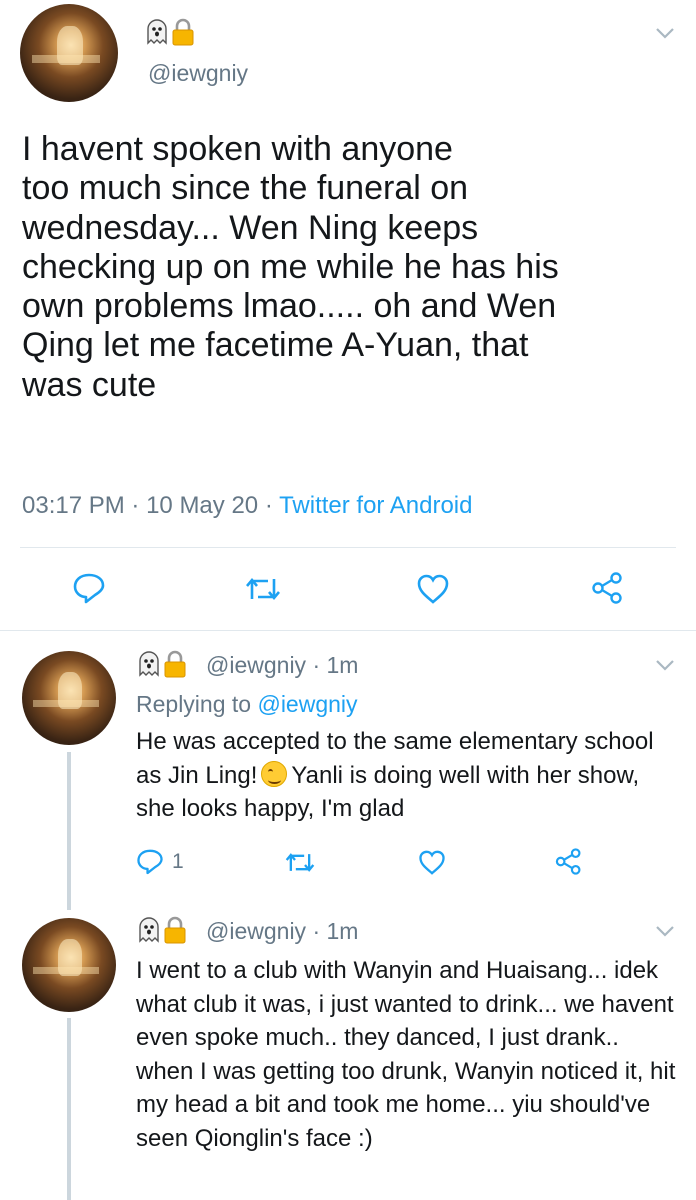 The width and height of the screenshot is (696, 1200). I want to click on reply-button: 1, so click(160, 861).